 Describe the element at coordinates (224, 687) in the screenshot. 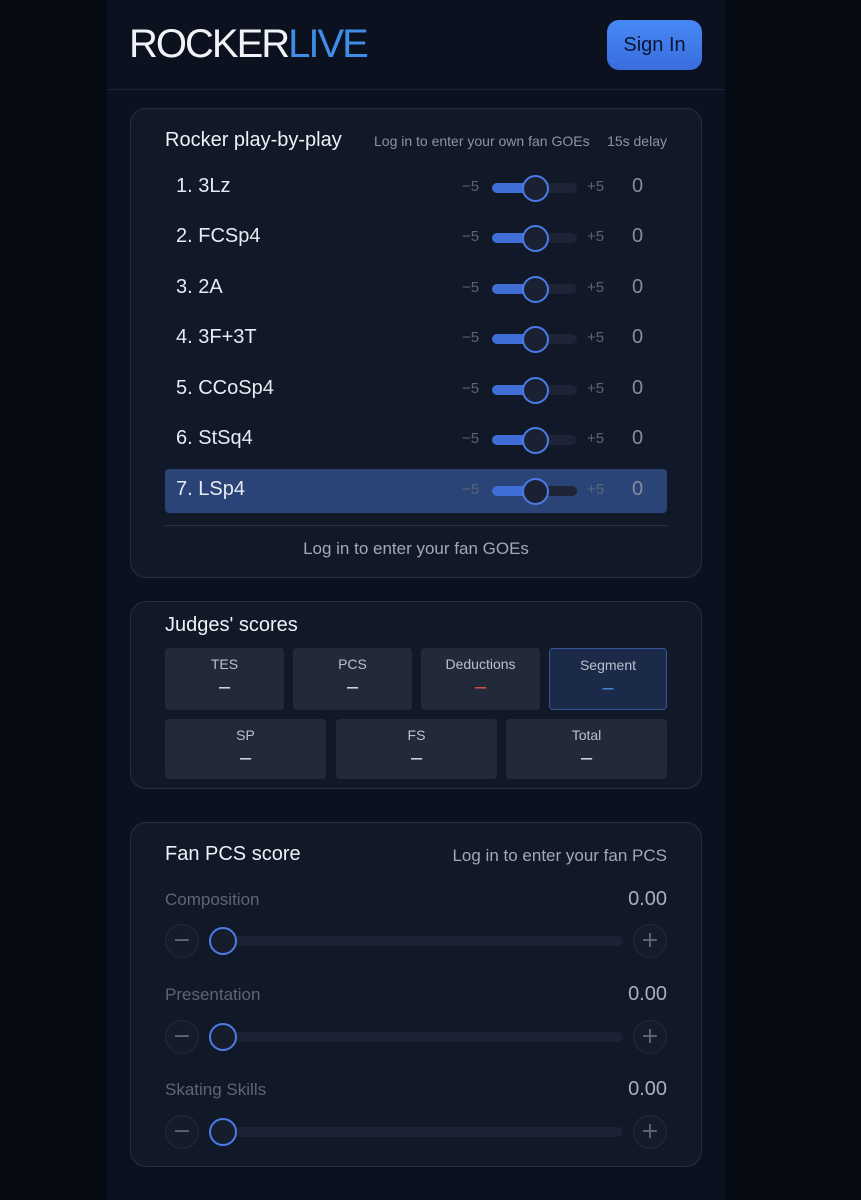

I see `tes-value: –` at that location.